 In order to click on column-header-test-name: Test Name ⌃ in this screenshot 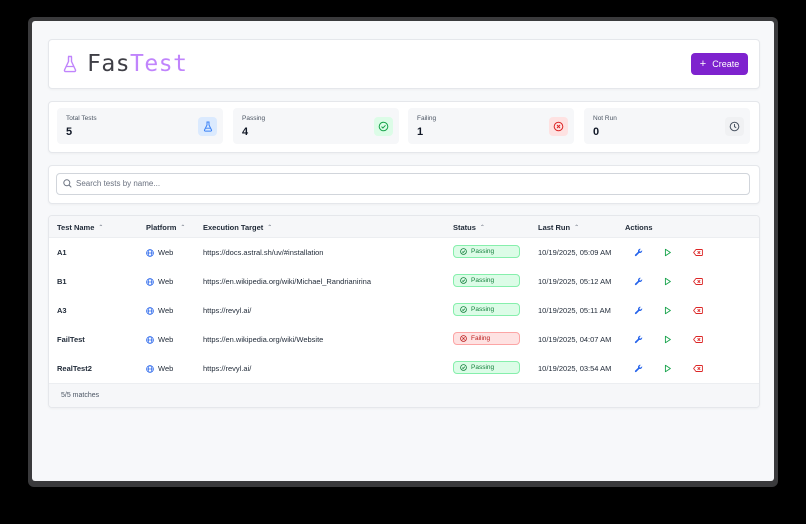, I will do `click(80, 227)`.